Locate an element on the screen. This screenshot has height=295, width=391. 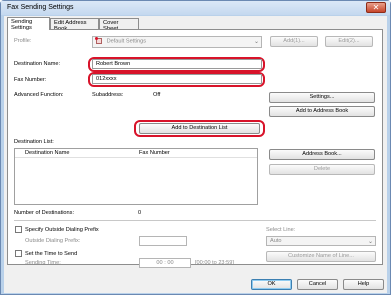
window-title: Fax Sending Settings is located at coordinates (40, 7).